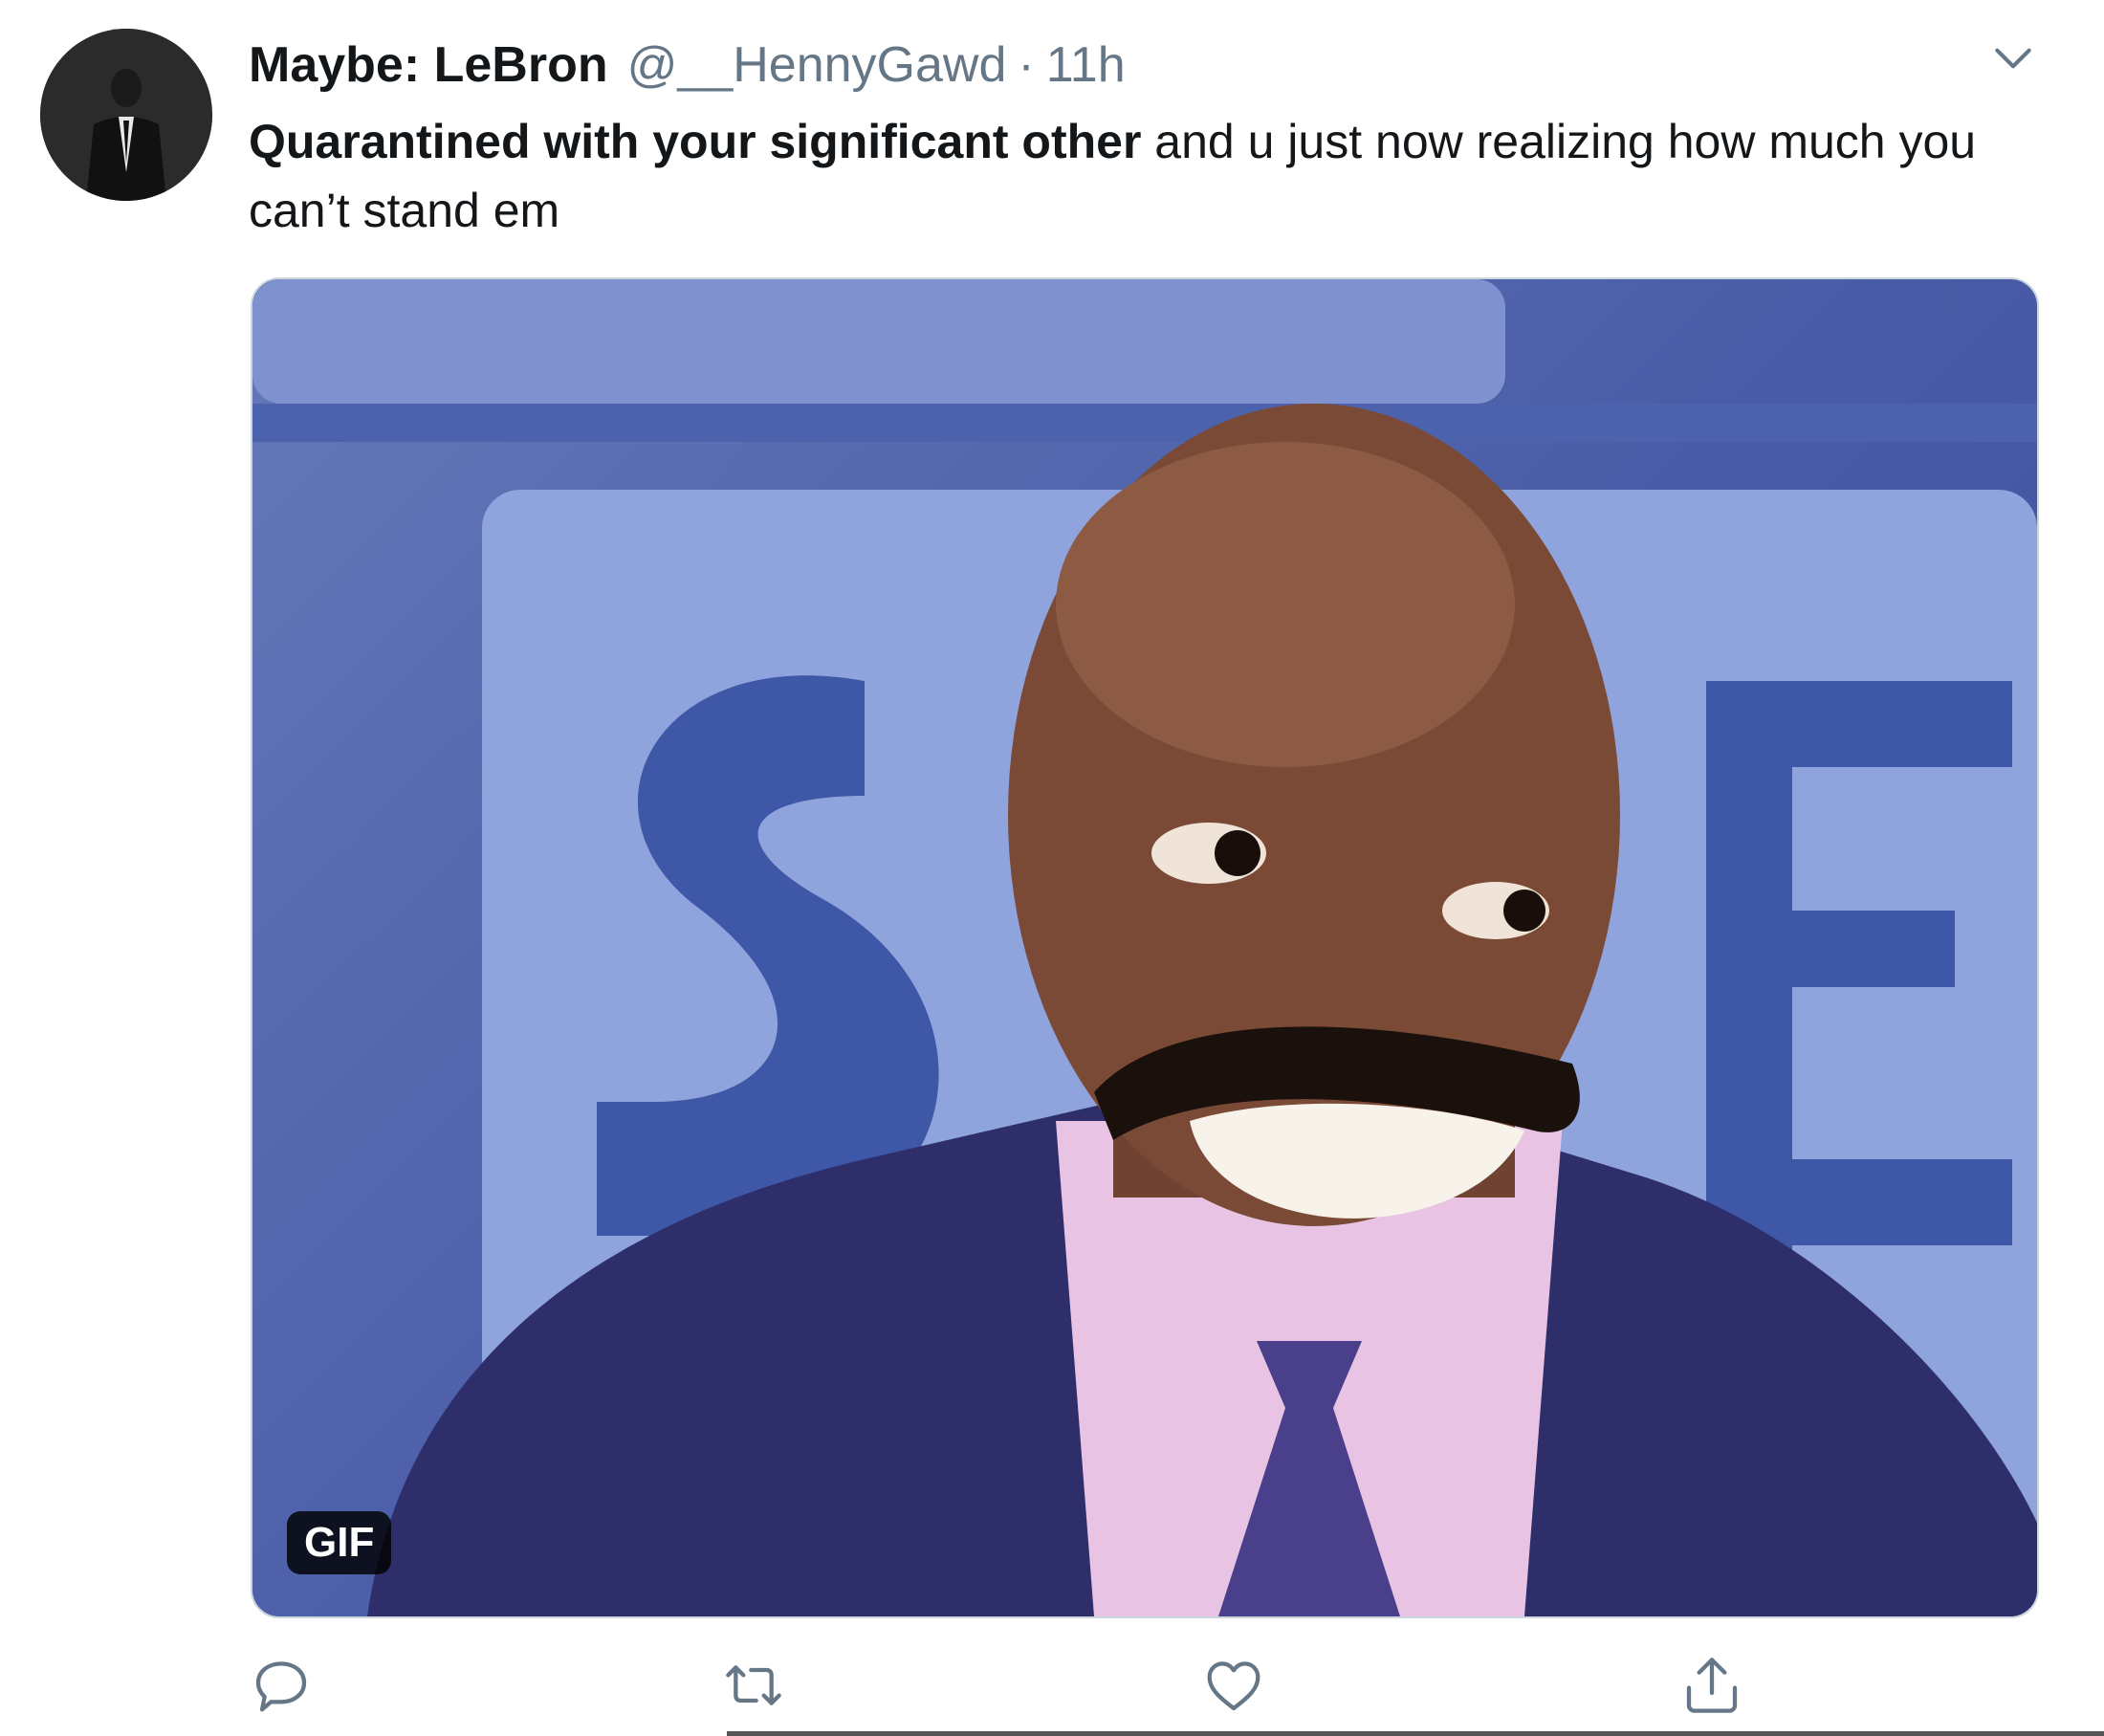 This screenshot has width=2104, height=1736. Describe the element at coordinates (753, 1685) in the screenshot. I see `retweet-icon` at that location.